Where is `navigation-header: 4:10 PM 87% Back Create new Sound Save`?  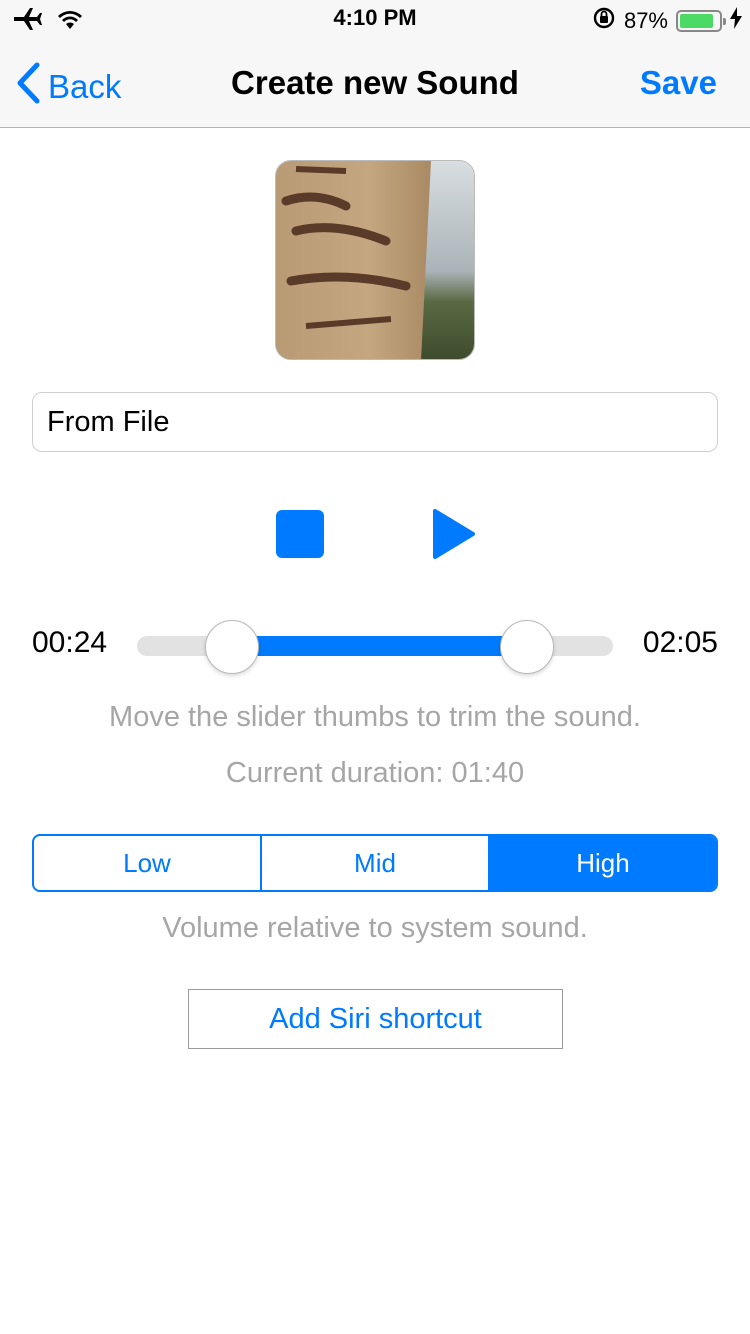
navigation-header: 4:10 PM 87% Back Create new Sound Save is located at coordinates (375, 64).